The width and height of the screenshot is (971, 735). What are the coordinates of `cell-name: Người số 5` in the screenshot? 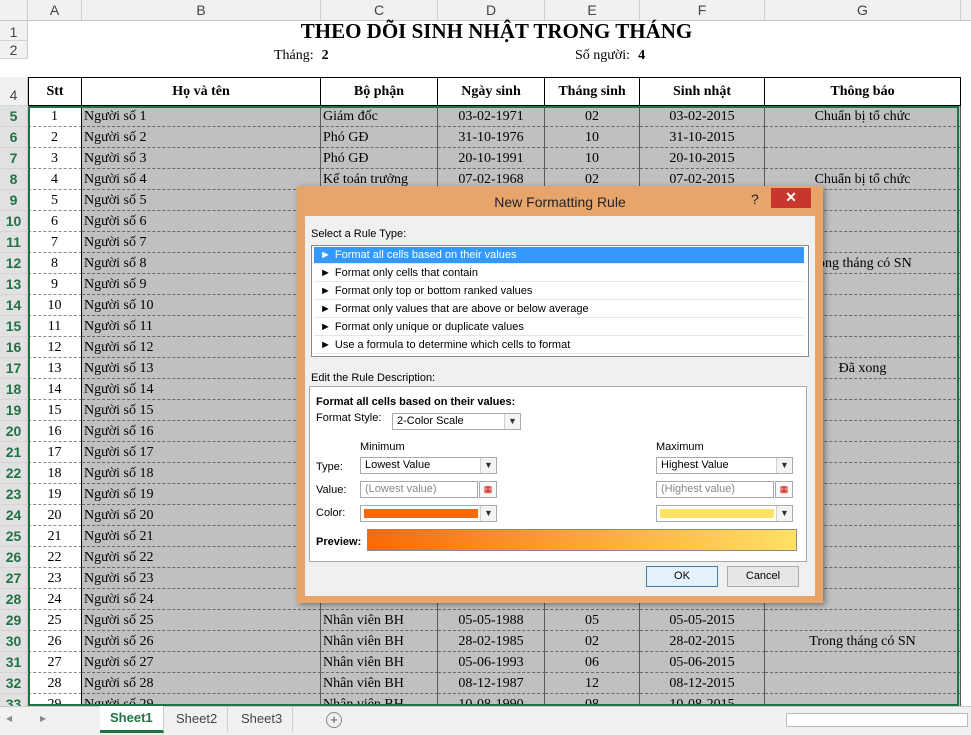 It's located at (201, 200).